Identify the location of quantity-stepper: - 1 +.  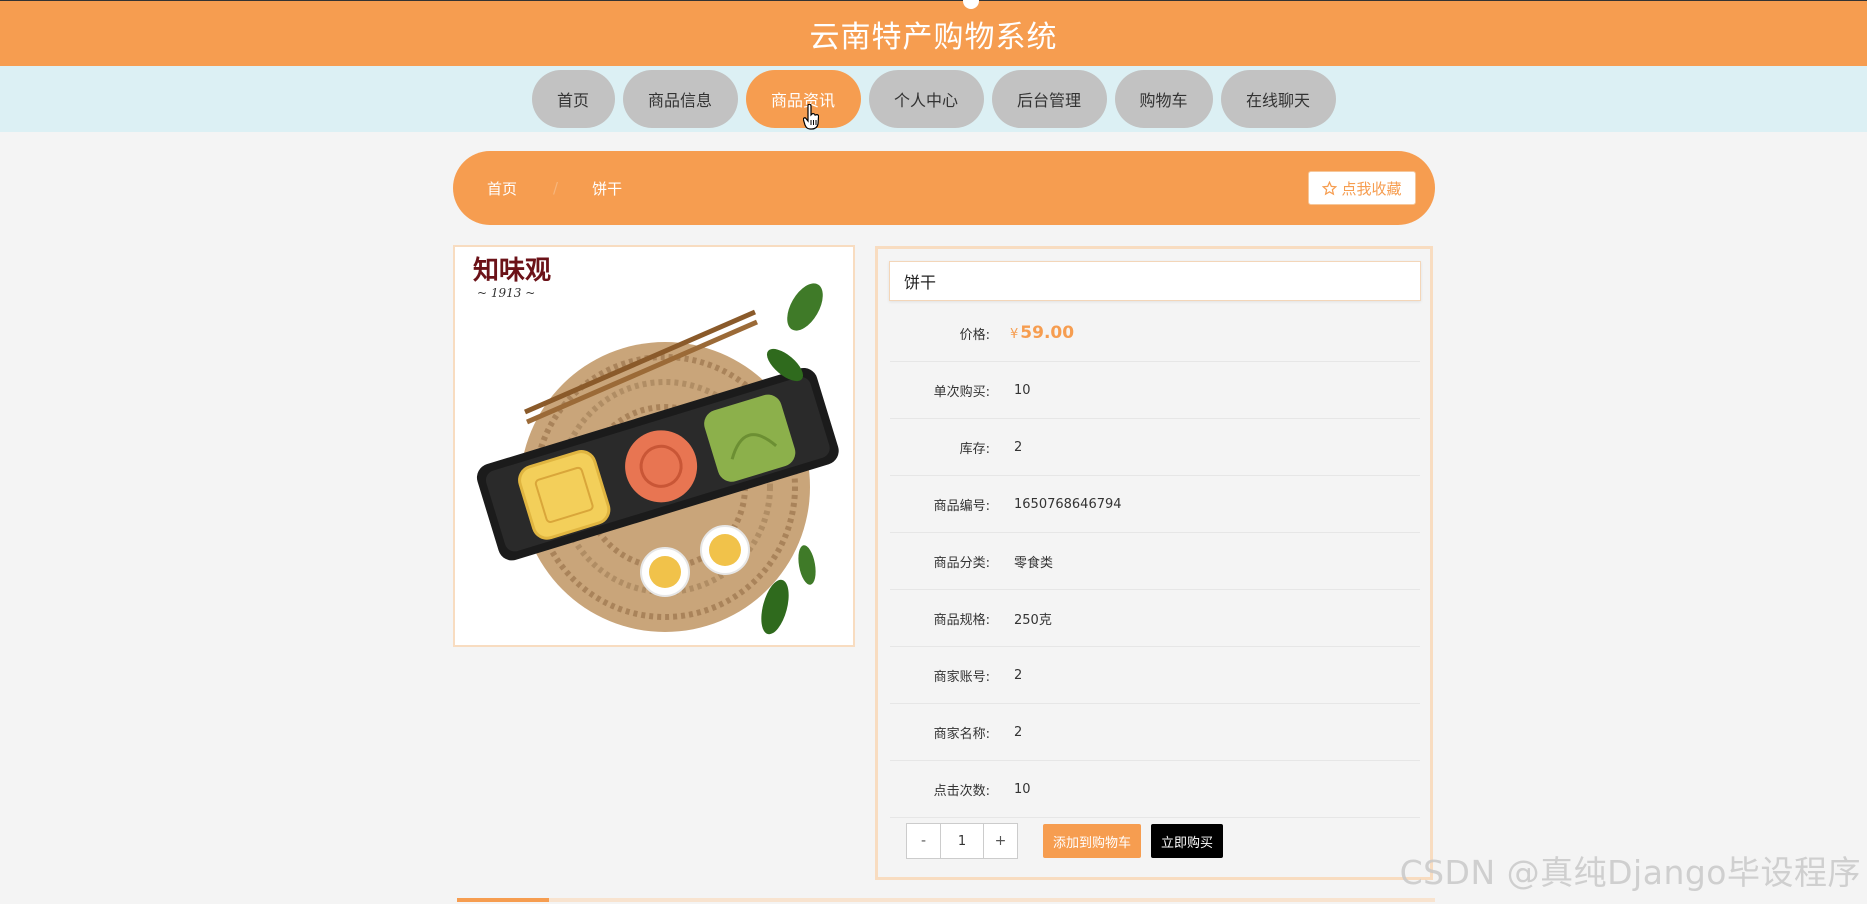
(962, 841).